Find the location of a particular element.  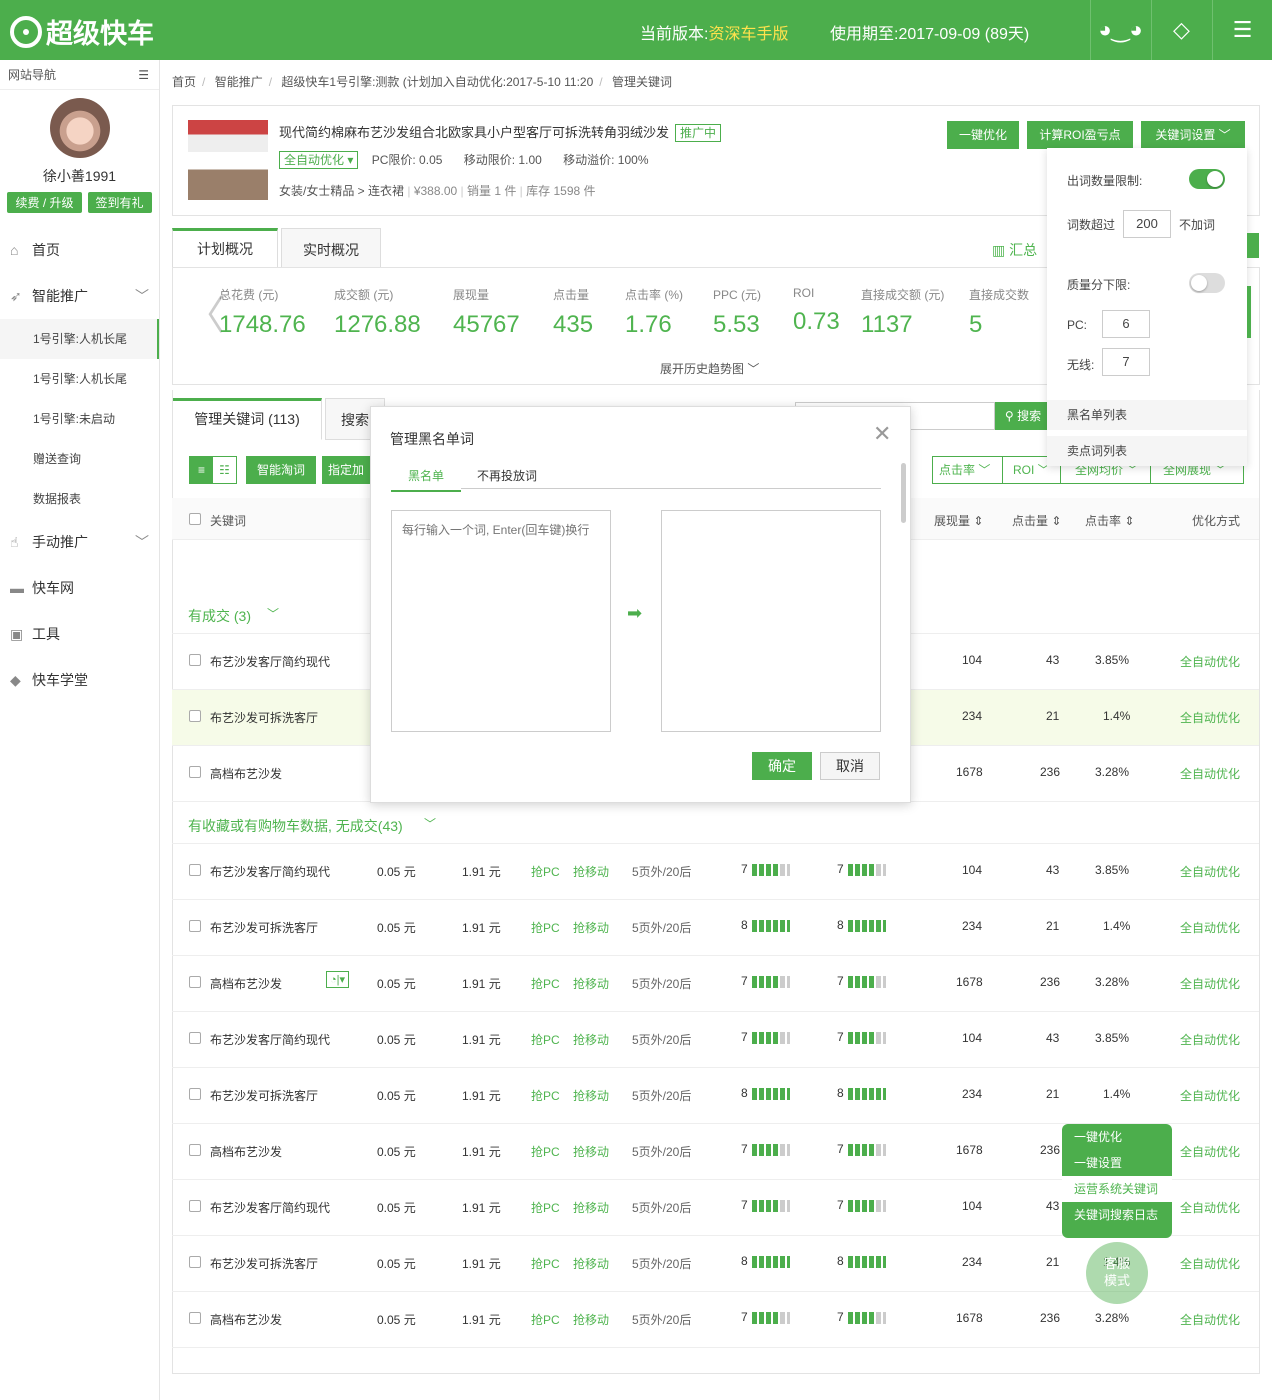

quality-toggle is located at coordinates (1207, 283).